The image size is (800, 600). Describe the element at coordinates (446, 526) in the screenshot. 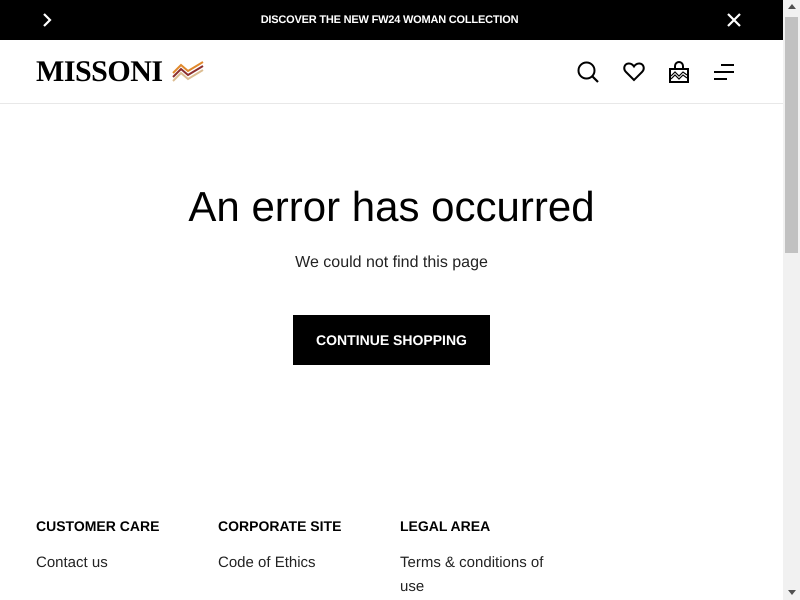

I see `footer-heading: LEGAL AREA` at that location.